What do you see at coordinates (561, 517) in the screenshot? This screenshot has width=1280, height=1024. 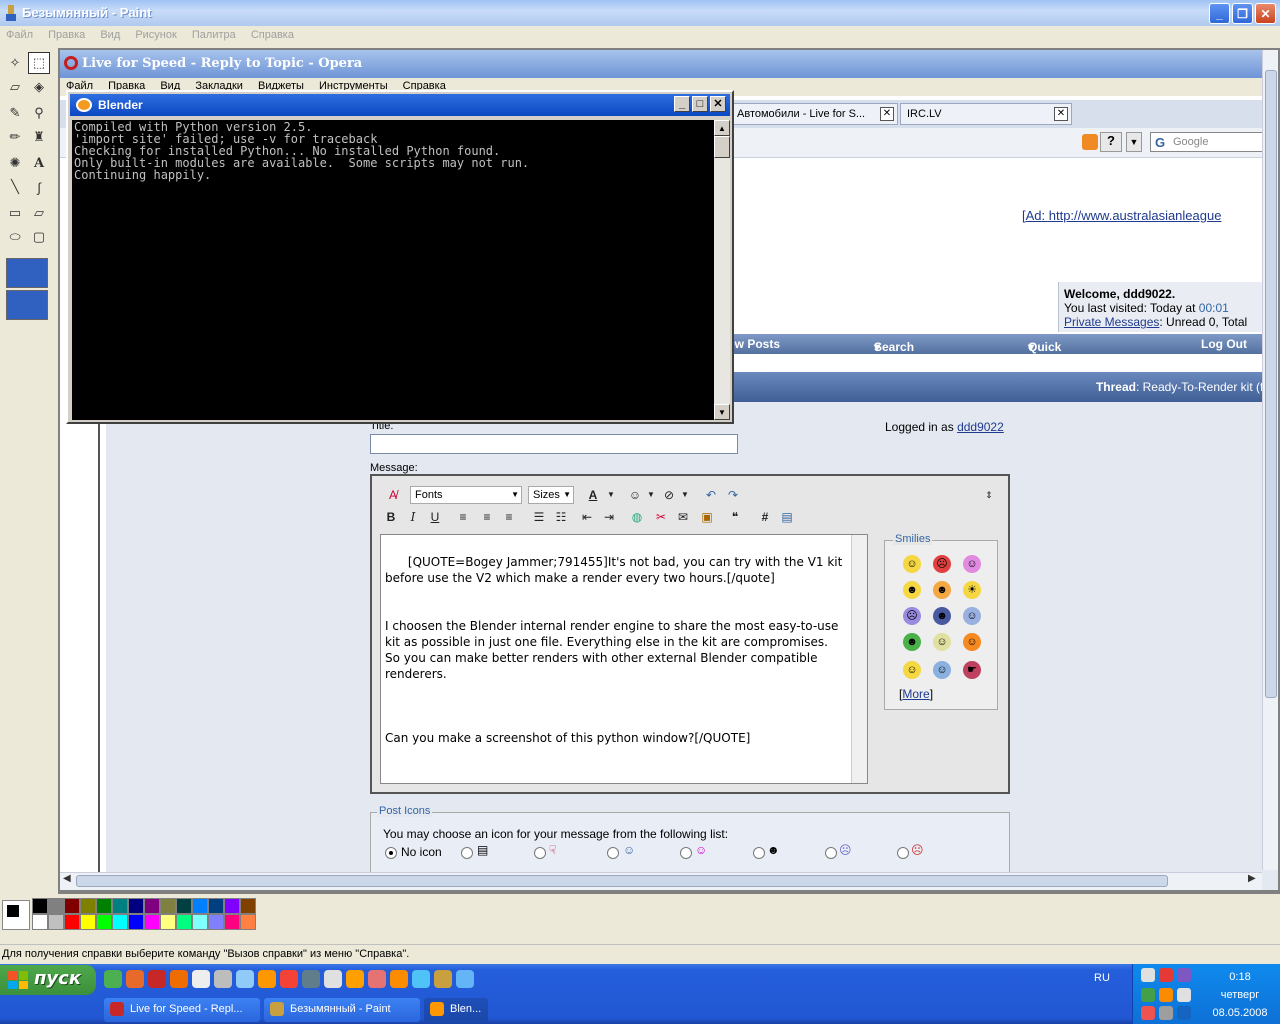 I see `unordered-list-icon: ☷` at bounding box center [561, 517].